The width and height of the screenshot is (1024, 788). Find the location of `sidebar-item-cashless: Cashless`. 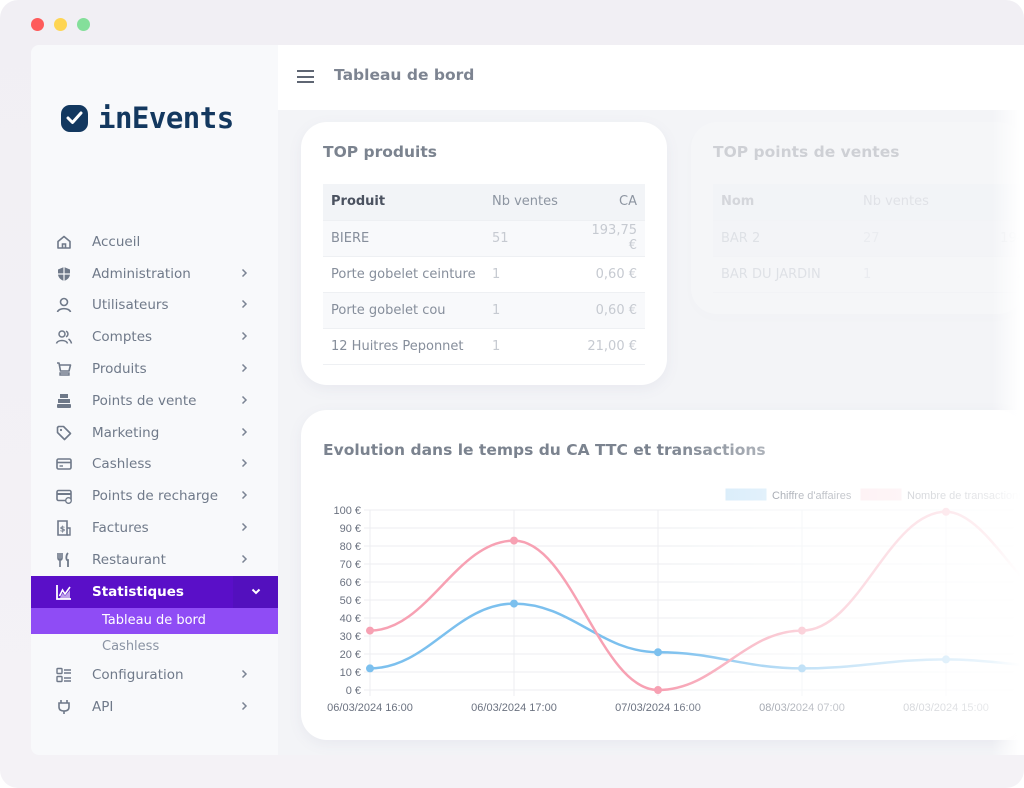

sidebar-item-cashless: Cashless is located at coordinates (154, 465).